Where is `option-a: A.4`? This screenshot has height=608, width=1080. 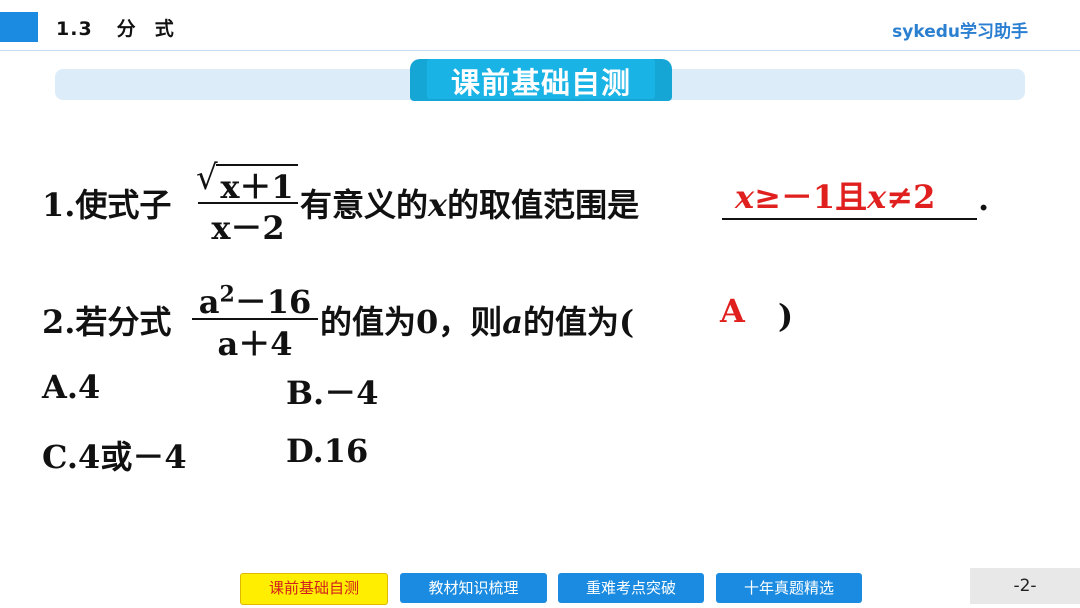 option-a: A.4 is located at coordinates (71, 387).